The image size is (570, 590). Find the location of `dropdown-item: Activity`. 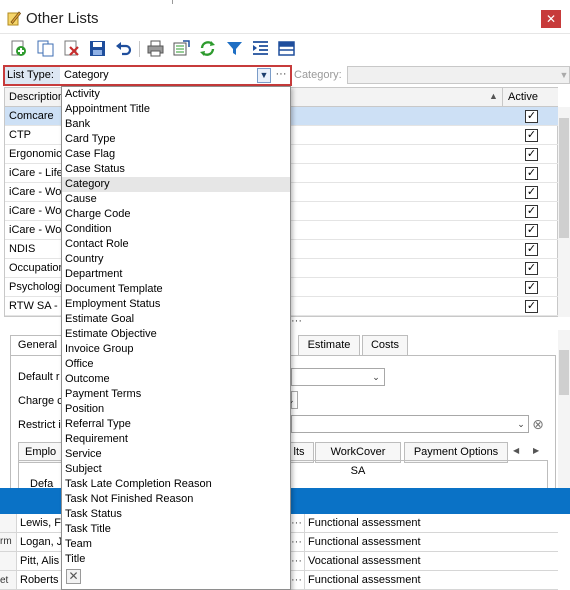

dropdown-item: Activity is located at coordinates (176, 94).